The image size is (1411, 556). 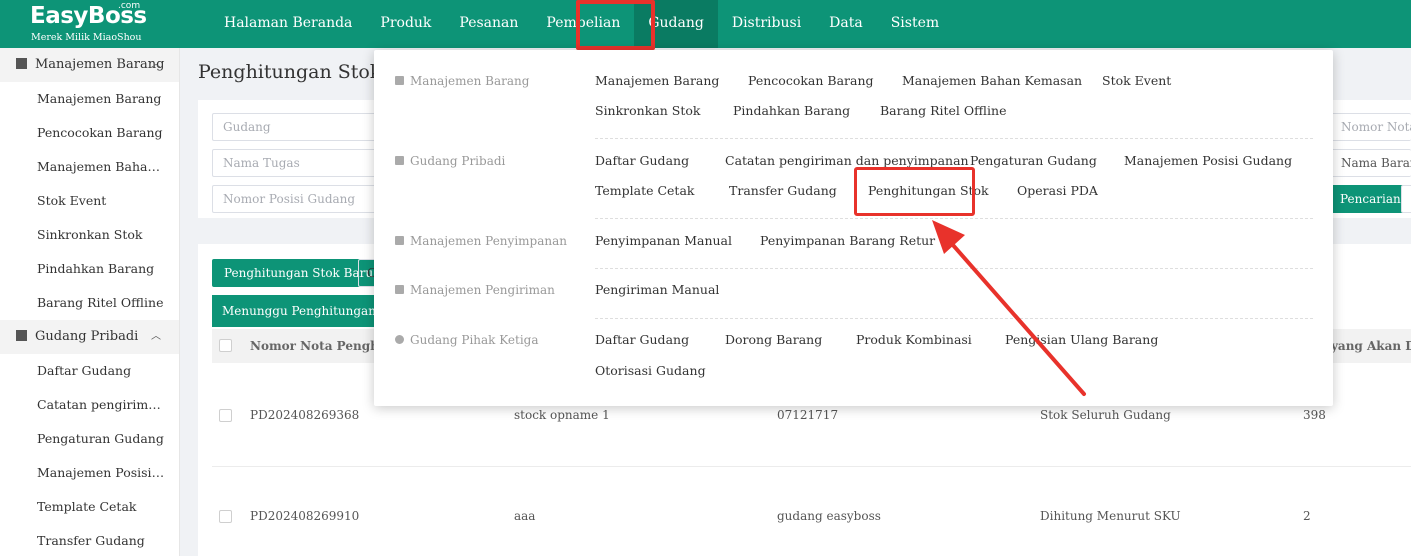 I want to click on menu-link: Produk Kombinasi, so click(x=914, y=340).